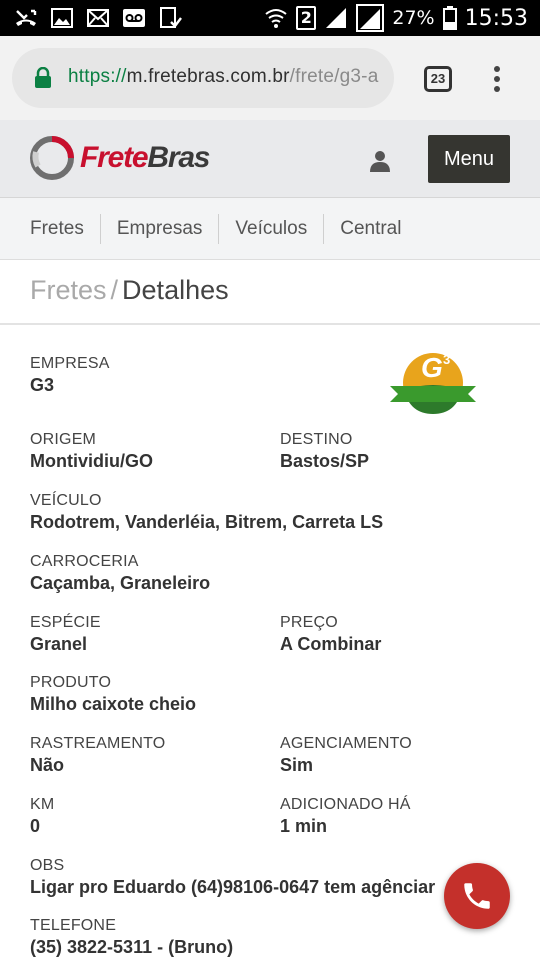 The image size is (540, 960). What do you see at coordinates (113, 704) in the screenshot?
I see `field-value: Milho caixote cheio` at bounding box center [113, 704].